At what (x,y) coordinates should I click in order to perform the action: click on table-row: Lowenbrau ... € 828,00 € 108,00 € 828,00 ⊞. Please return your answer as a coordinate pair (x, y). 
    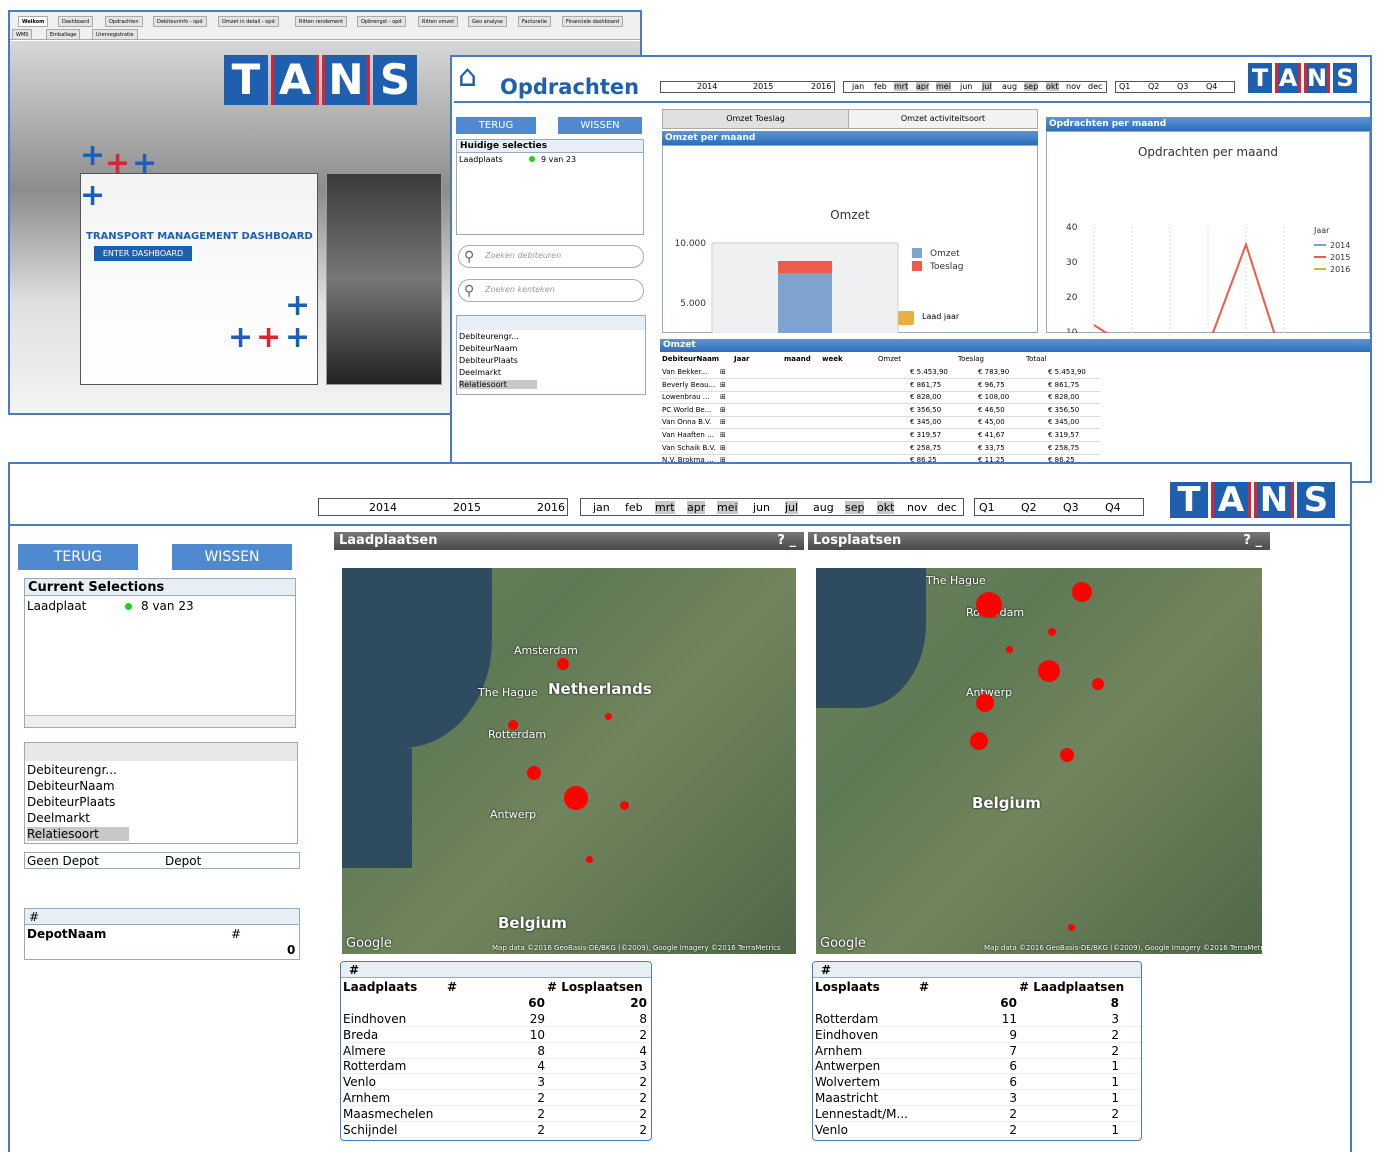
    Looking at the image, I should click on (880, 398).